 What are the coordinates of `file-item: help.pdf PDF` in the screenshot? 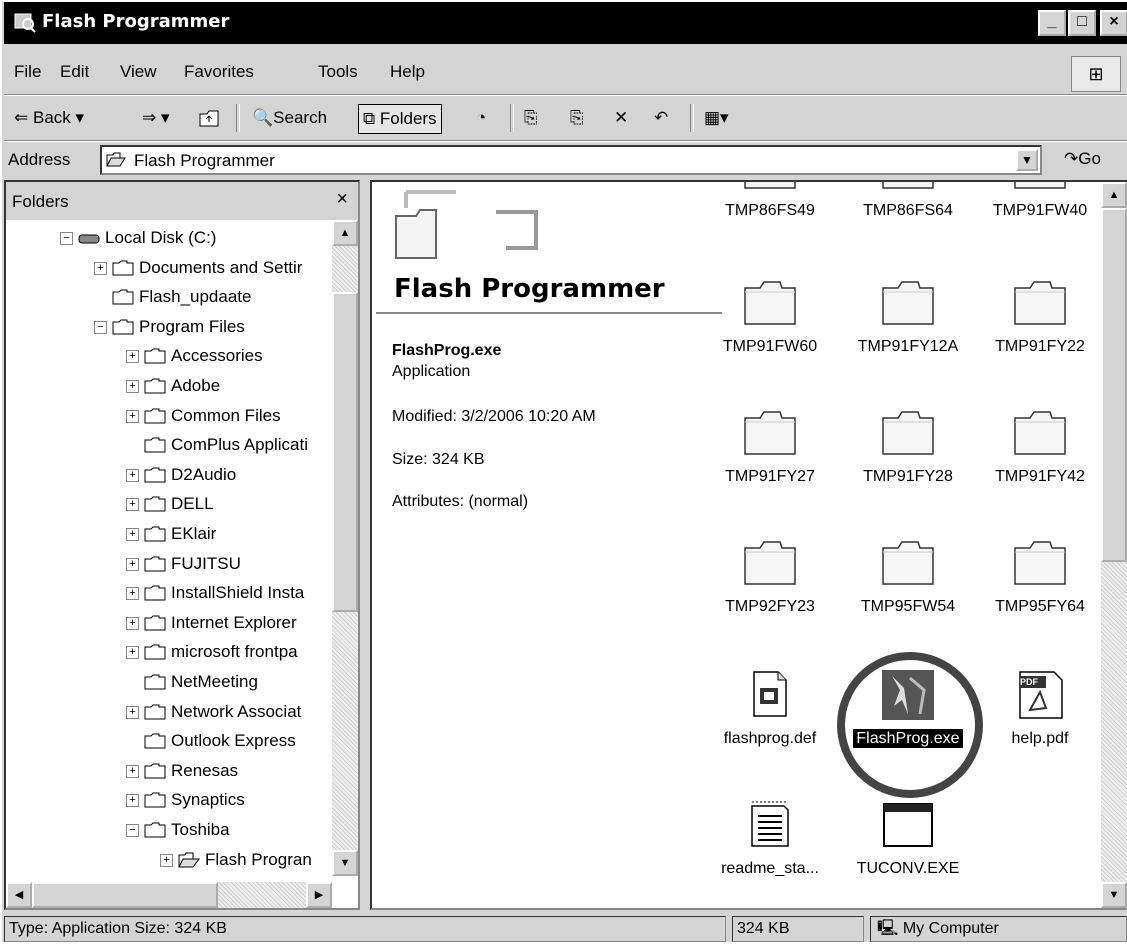 It's located at (1040, 709).